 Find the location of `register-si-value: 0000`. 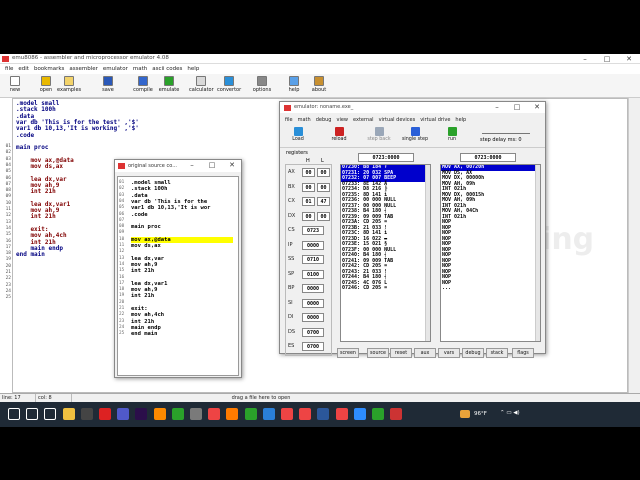

register-si-value: 0000 is located at coordinates (313, 303).